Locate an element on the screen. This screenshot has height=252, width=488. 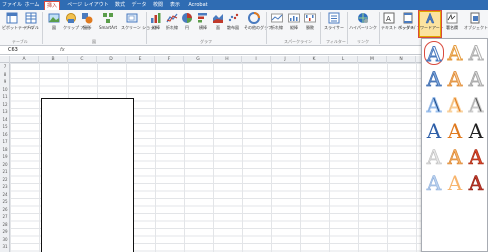
tab-view: 表示 is located at coordinates (175, 5).